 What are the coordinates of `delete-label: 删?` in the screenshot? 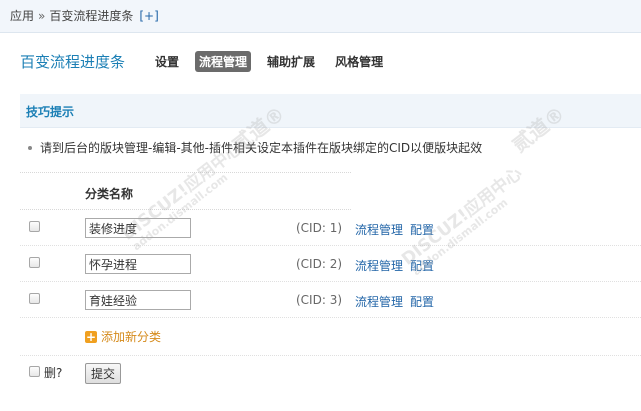 It's located at (53, 373).